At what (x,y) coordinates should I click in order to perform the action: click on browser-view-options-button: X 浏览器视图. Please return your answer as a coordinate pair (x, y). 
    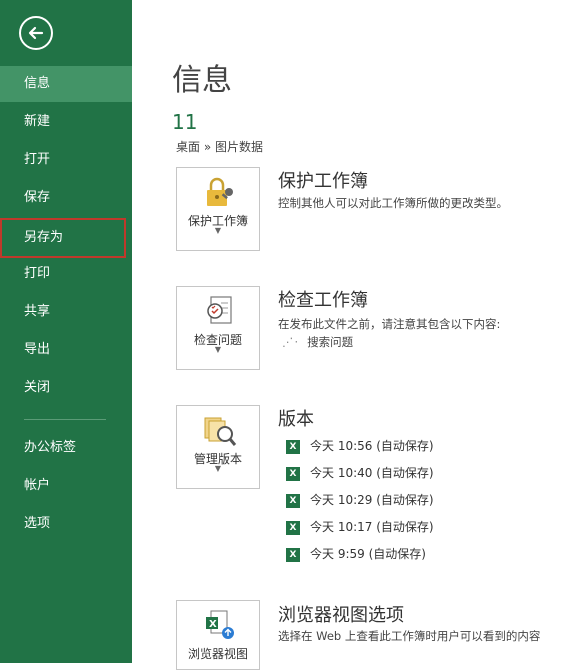
    Looking at the image, I should click on (218, 635).